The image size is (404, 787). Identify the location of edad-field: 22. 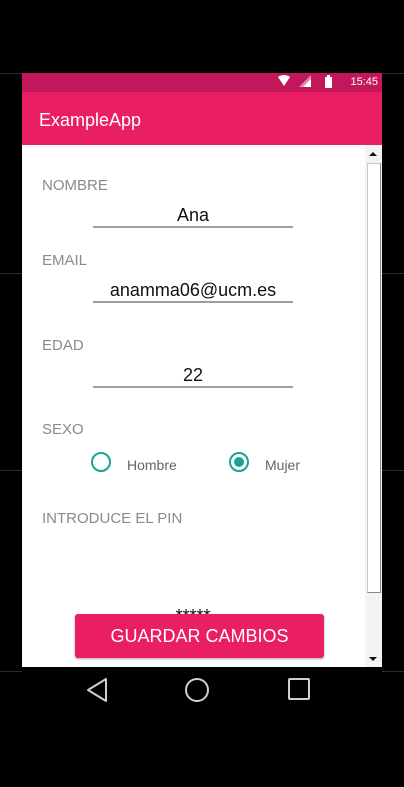
(193, 376).